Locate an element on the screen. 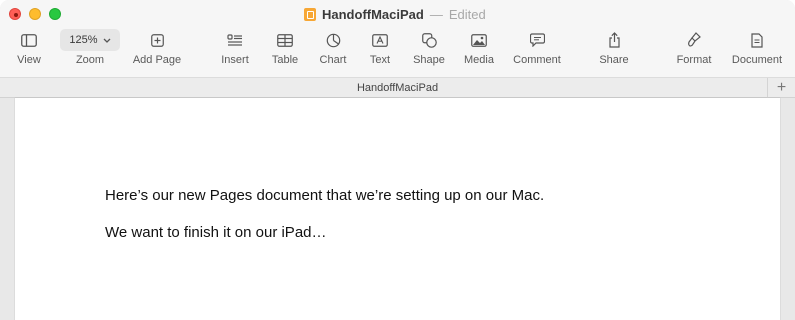 Image resolution: width=795 pixels, height=320 pixels. add-page-label: Add Page is located at coordinates (157, 60).